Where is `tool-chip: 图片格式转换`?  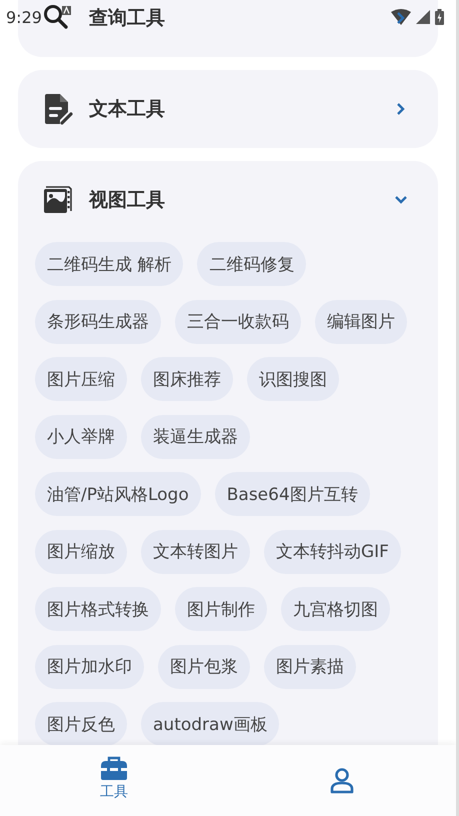
tool-chip: 图片格式转换 is located at coordinates (98, 609).